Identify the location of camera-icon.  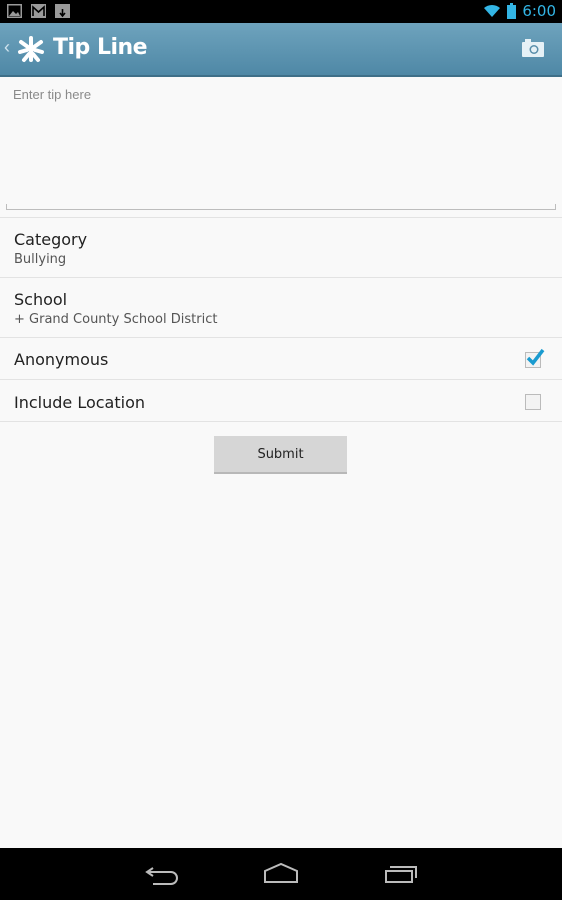
(533, 48).